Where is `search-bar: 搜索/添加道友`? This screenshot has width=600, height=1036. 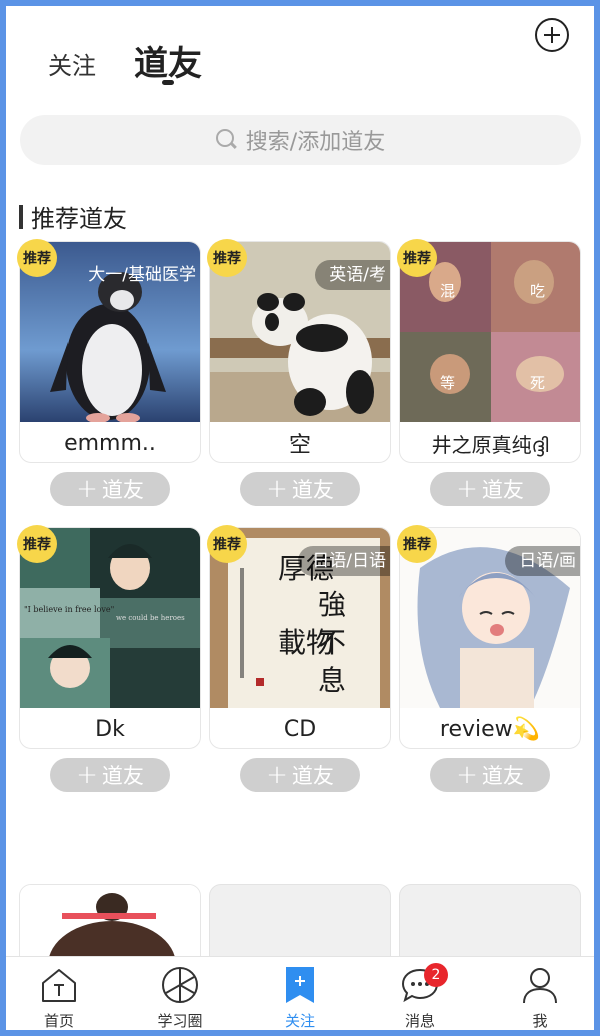 search-bar: 搜索/添加道友 is located at coordinates (300, 140).